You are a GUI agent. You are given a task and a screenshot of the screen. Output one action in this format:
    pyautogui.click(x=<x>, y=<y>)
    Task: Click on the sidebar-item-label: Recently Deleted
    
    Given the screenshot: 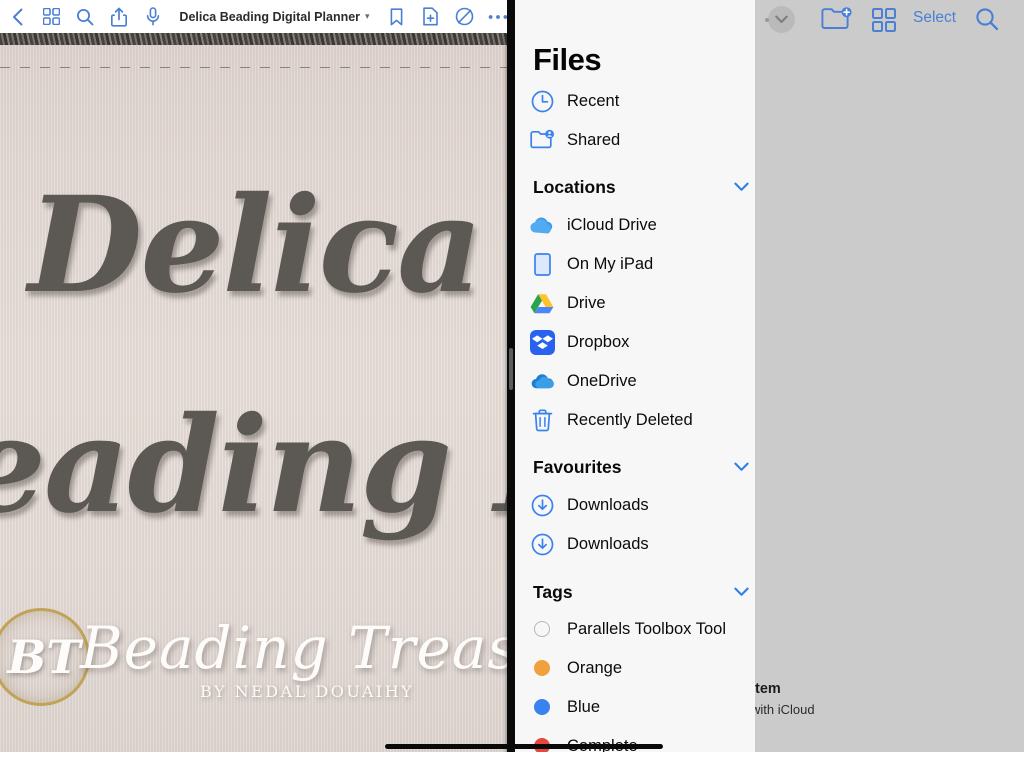 What is the action you would take?
    pyautogui.click(x=630, y=419)
    